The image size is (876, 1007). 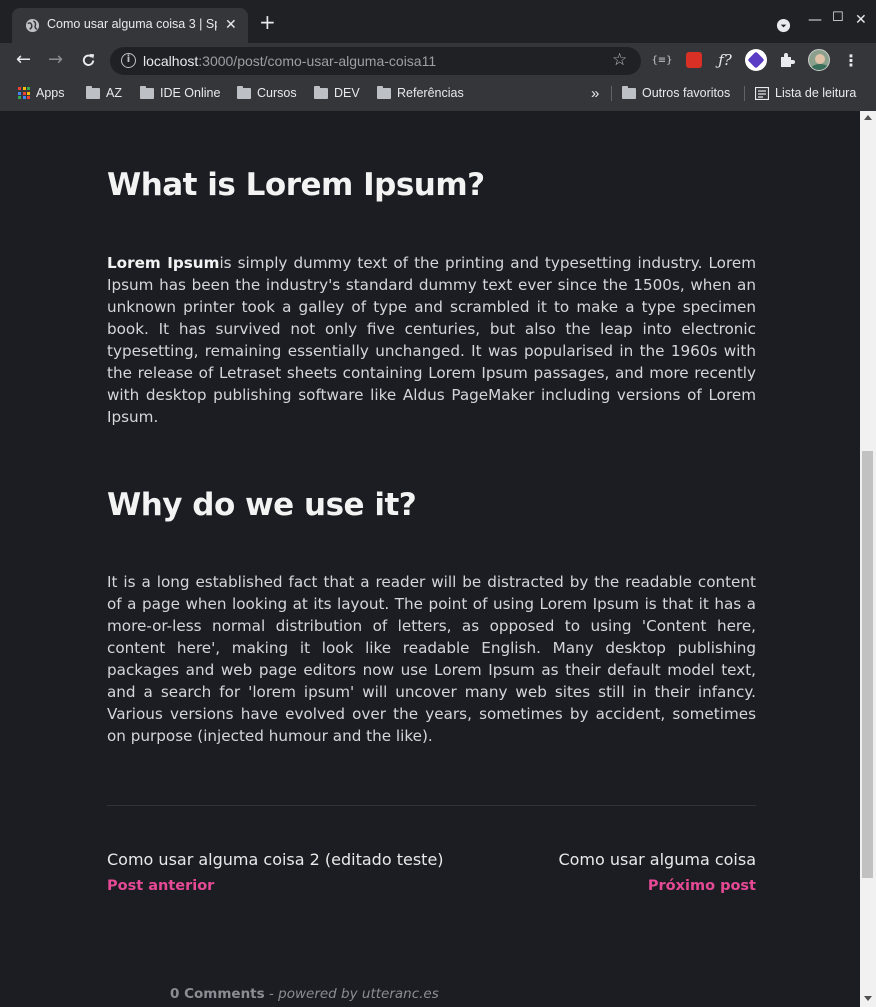 What do you see at coordinates (128, 60) in the screenshot?
I see `site-info-icon: i` at bounding box center [128, 60].